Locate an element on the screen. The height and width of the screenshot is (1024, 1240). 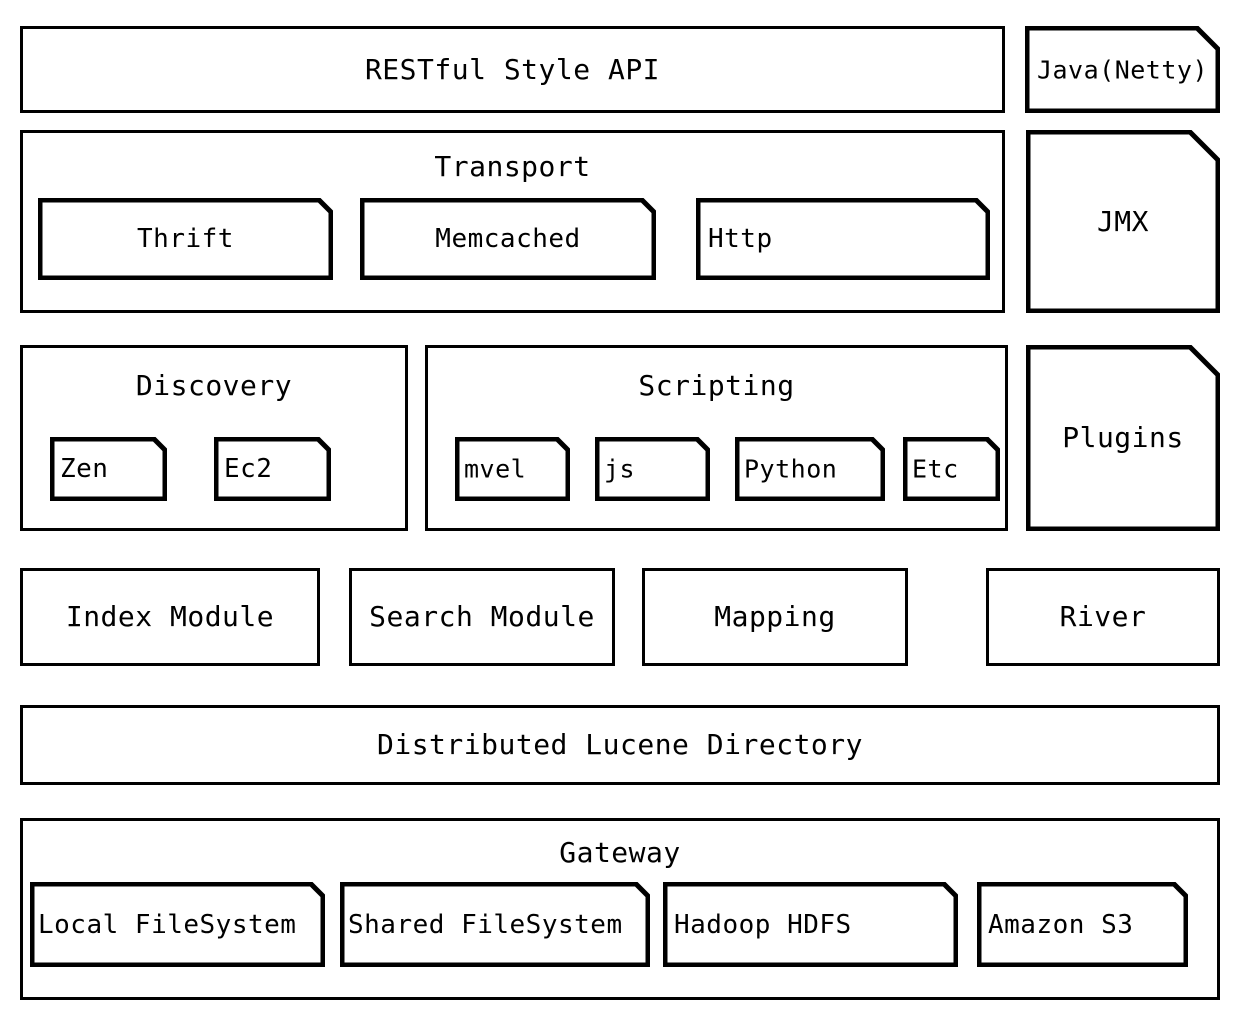
restful-style-api-label: RESTful Style API is located at coordinates (512, 69).